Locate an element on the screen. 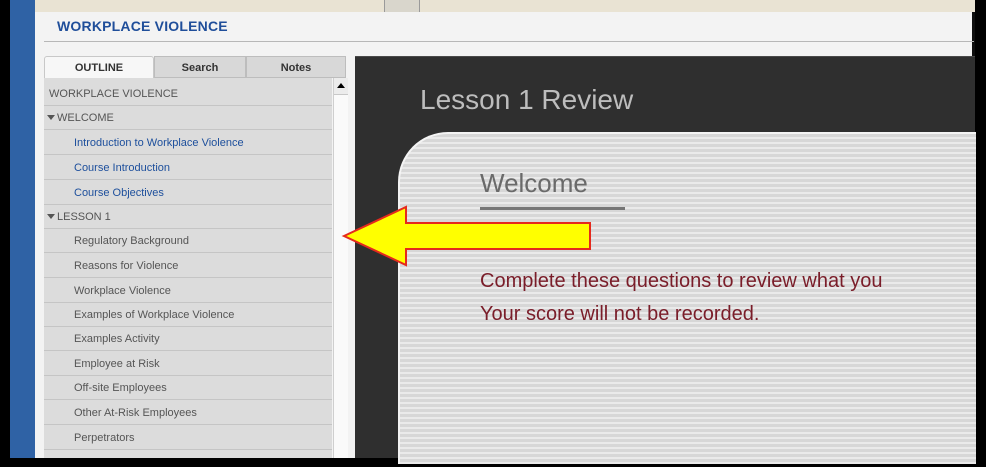  tab-notes: Notes is located at coordinates (296, 67).